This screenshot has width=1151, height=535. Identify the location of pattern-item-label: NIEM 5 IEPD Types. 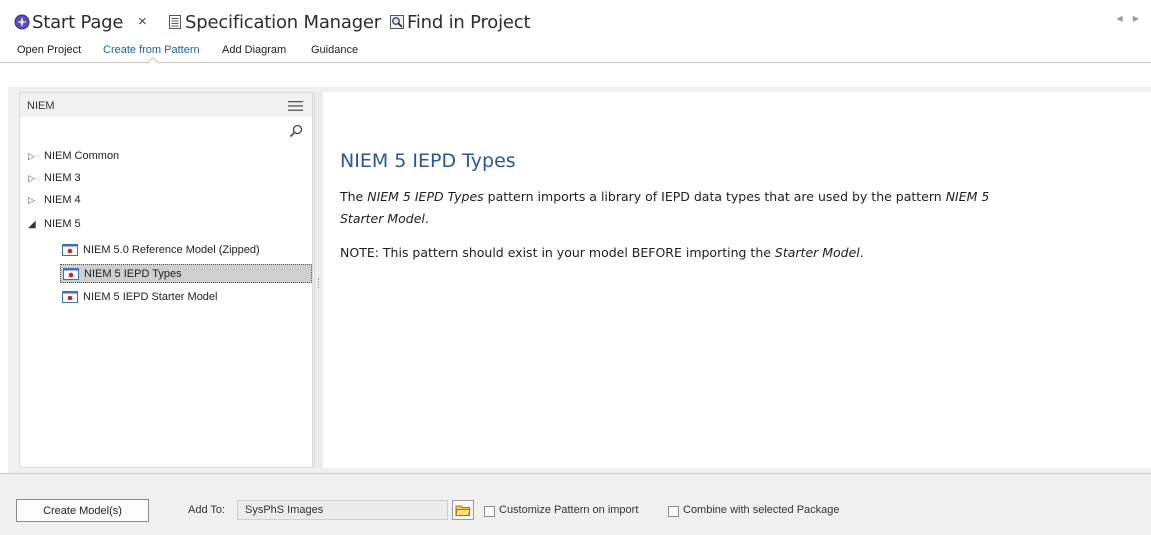
(133, 274).